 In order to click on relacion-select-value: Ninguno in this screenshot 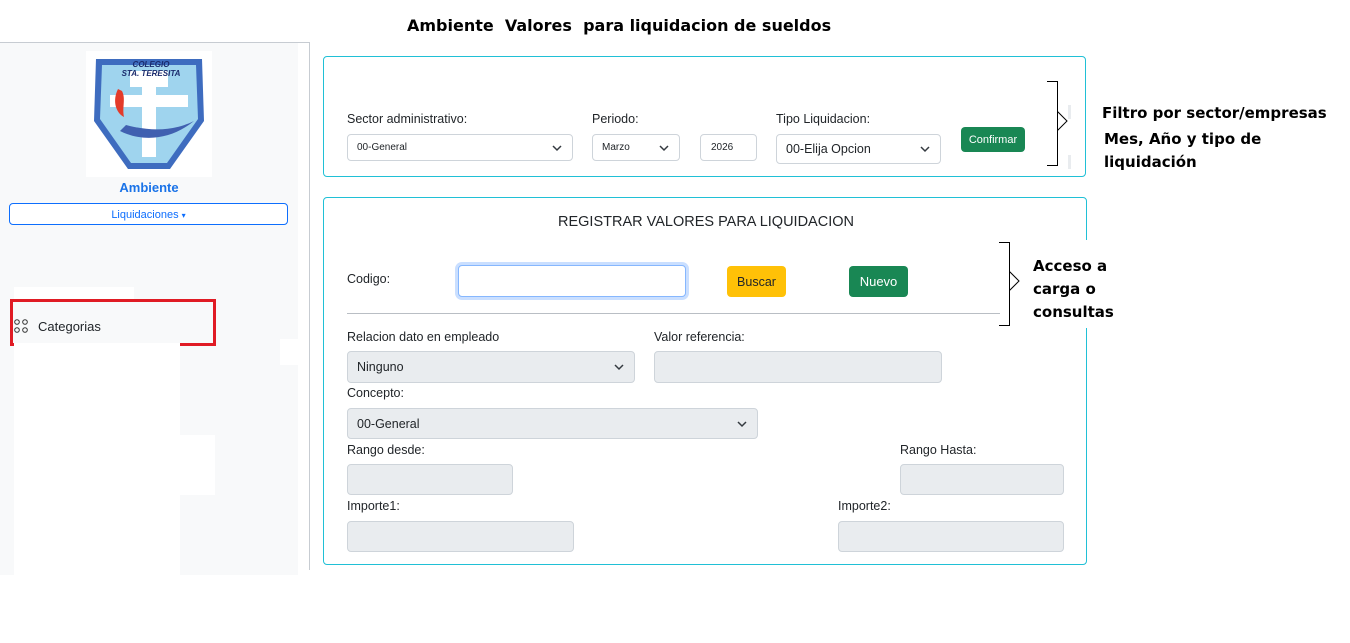, I will do `click(380, 367)`.